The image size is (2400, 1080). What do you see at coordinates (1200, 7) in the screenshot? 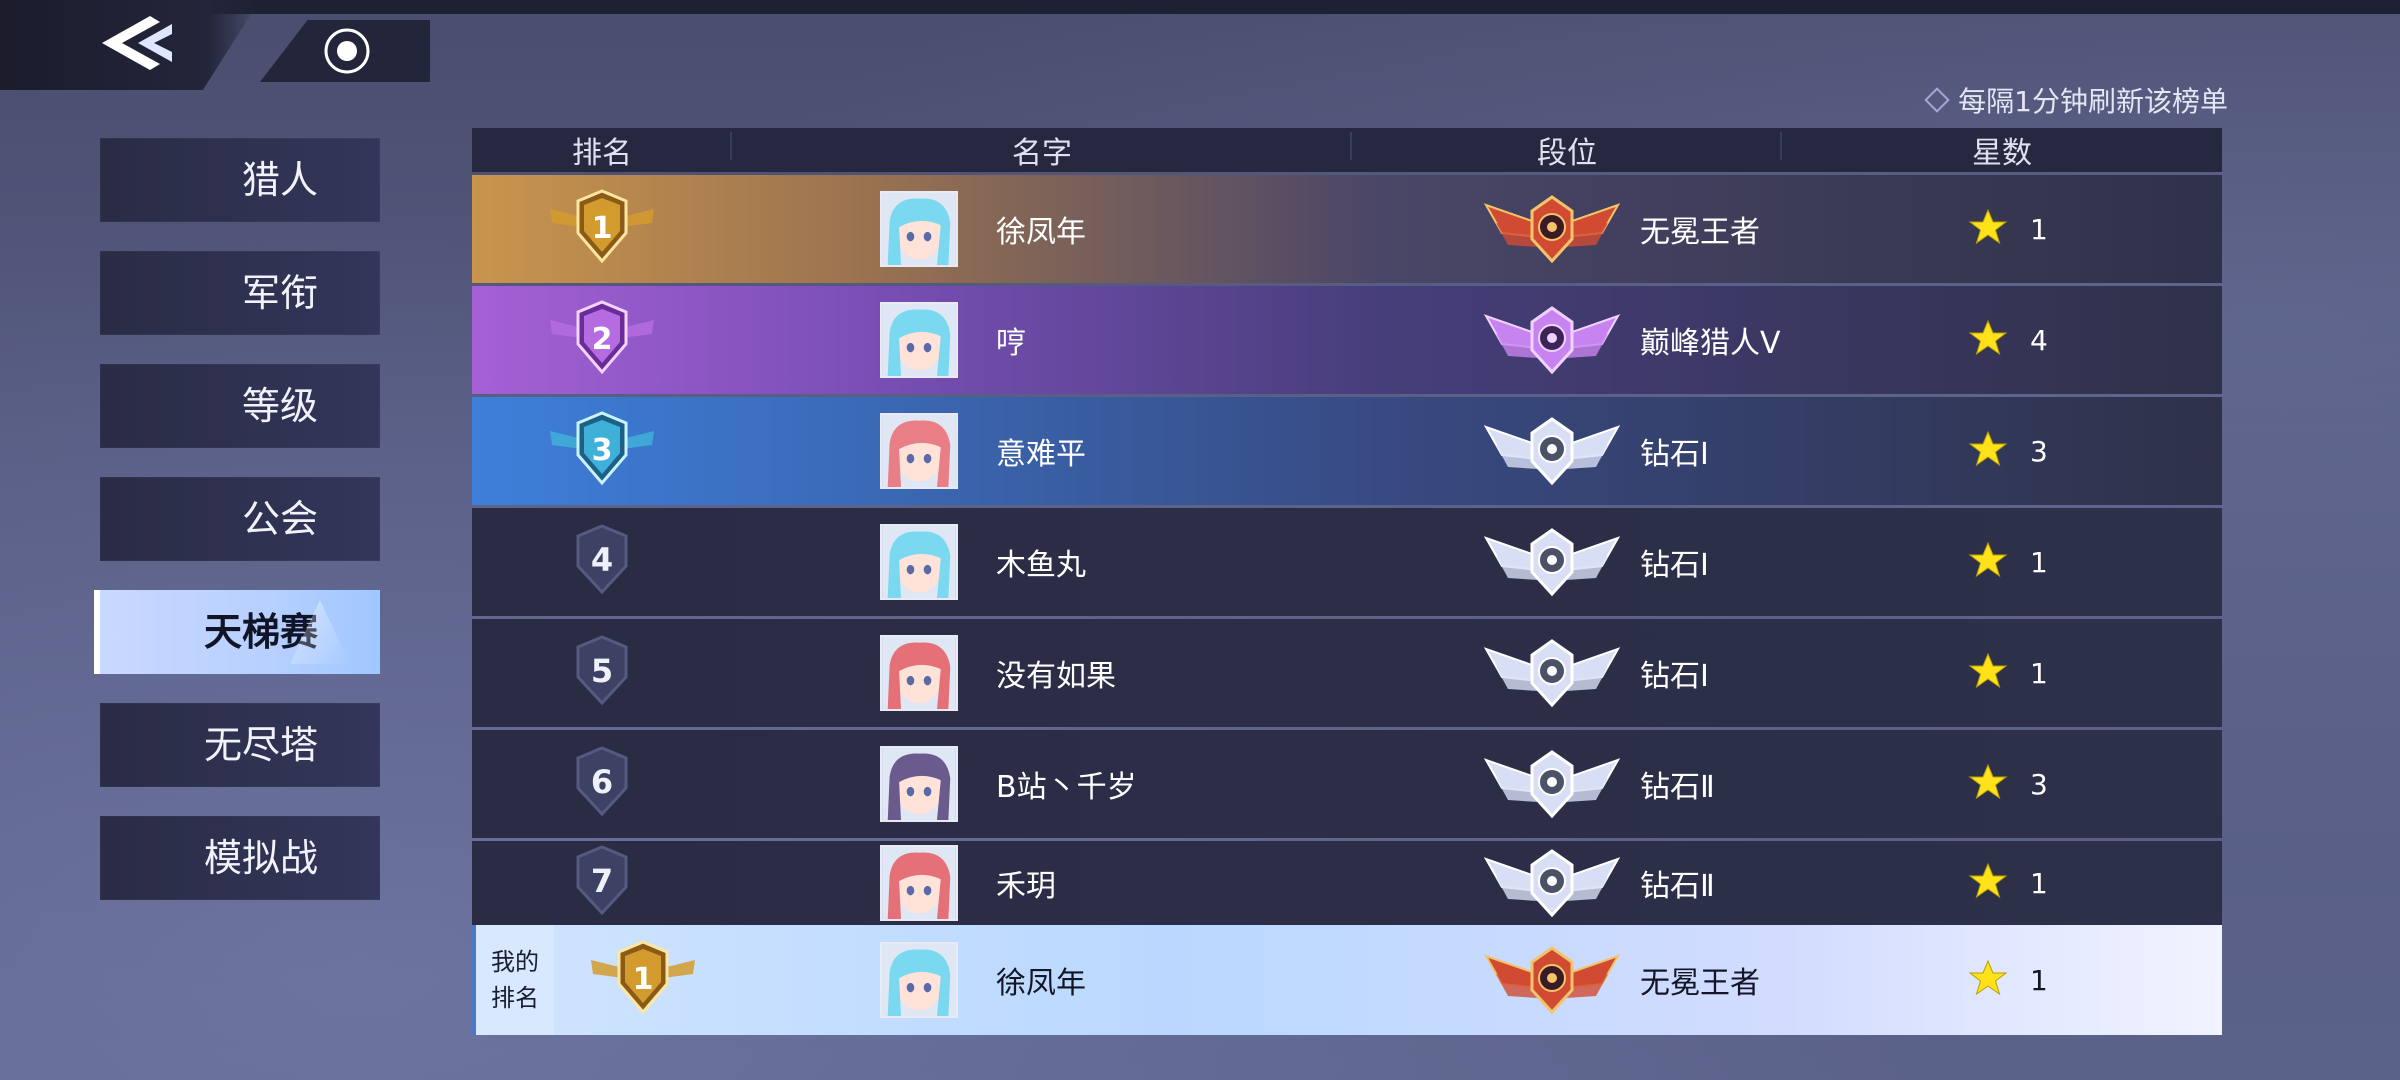
I see `top-bar` at bounding box center [1200, 7].